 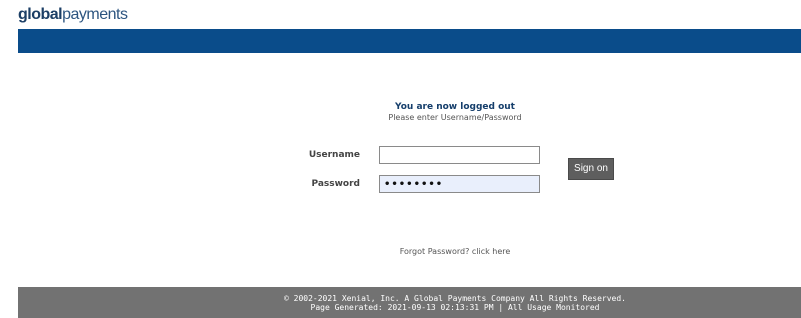 I want to click on sign-on-button: Sign on, so click(x=591, y=169).